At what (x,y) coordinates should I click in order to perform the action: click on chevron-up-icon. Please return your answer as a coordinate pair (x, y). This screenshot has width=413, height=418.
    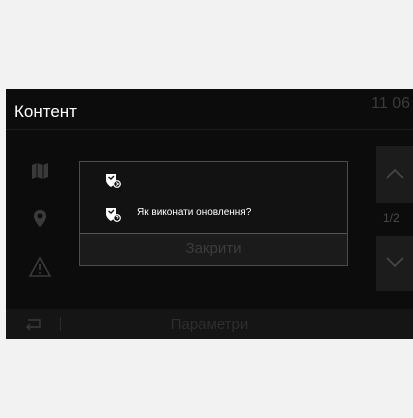
    Looking at the image, I should click on (394, 173).